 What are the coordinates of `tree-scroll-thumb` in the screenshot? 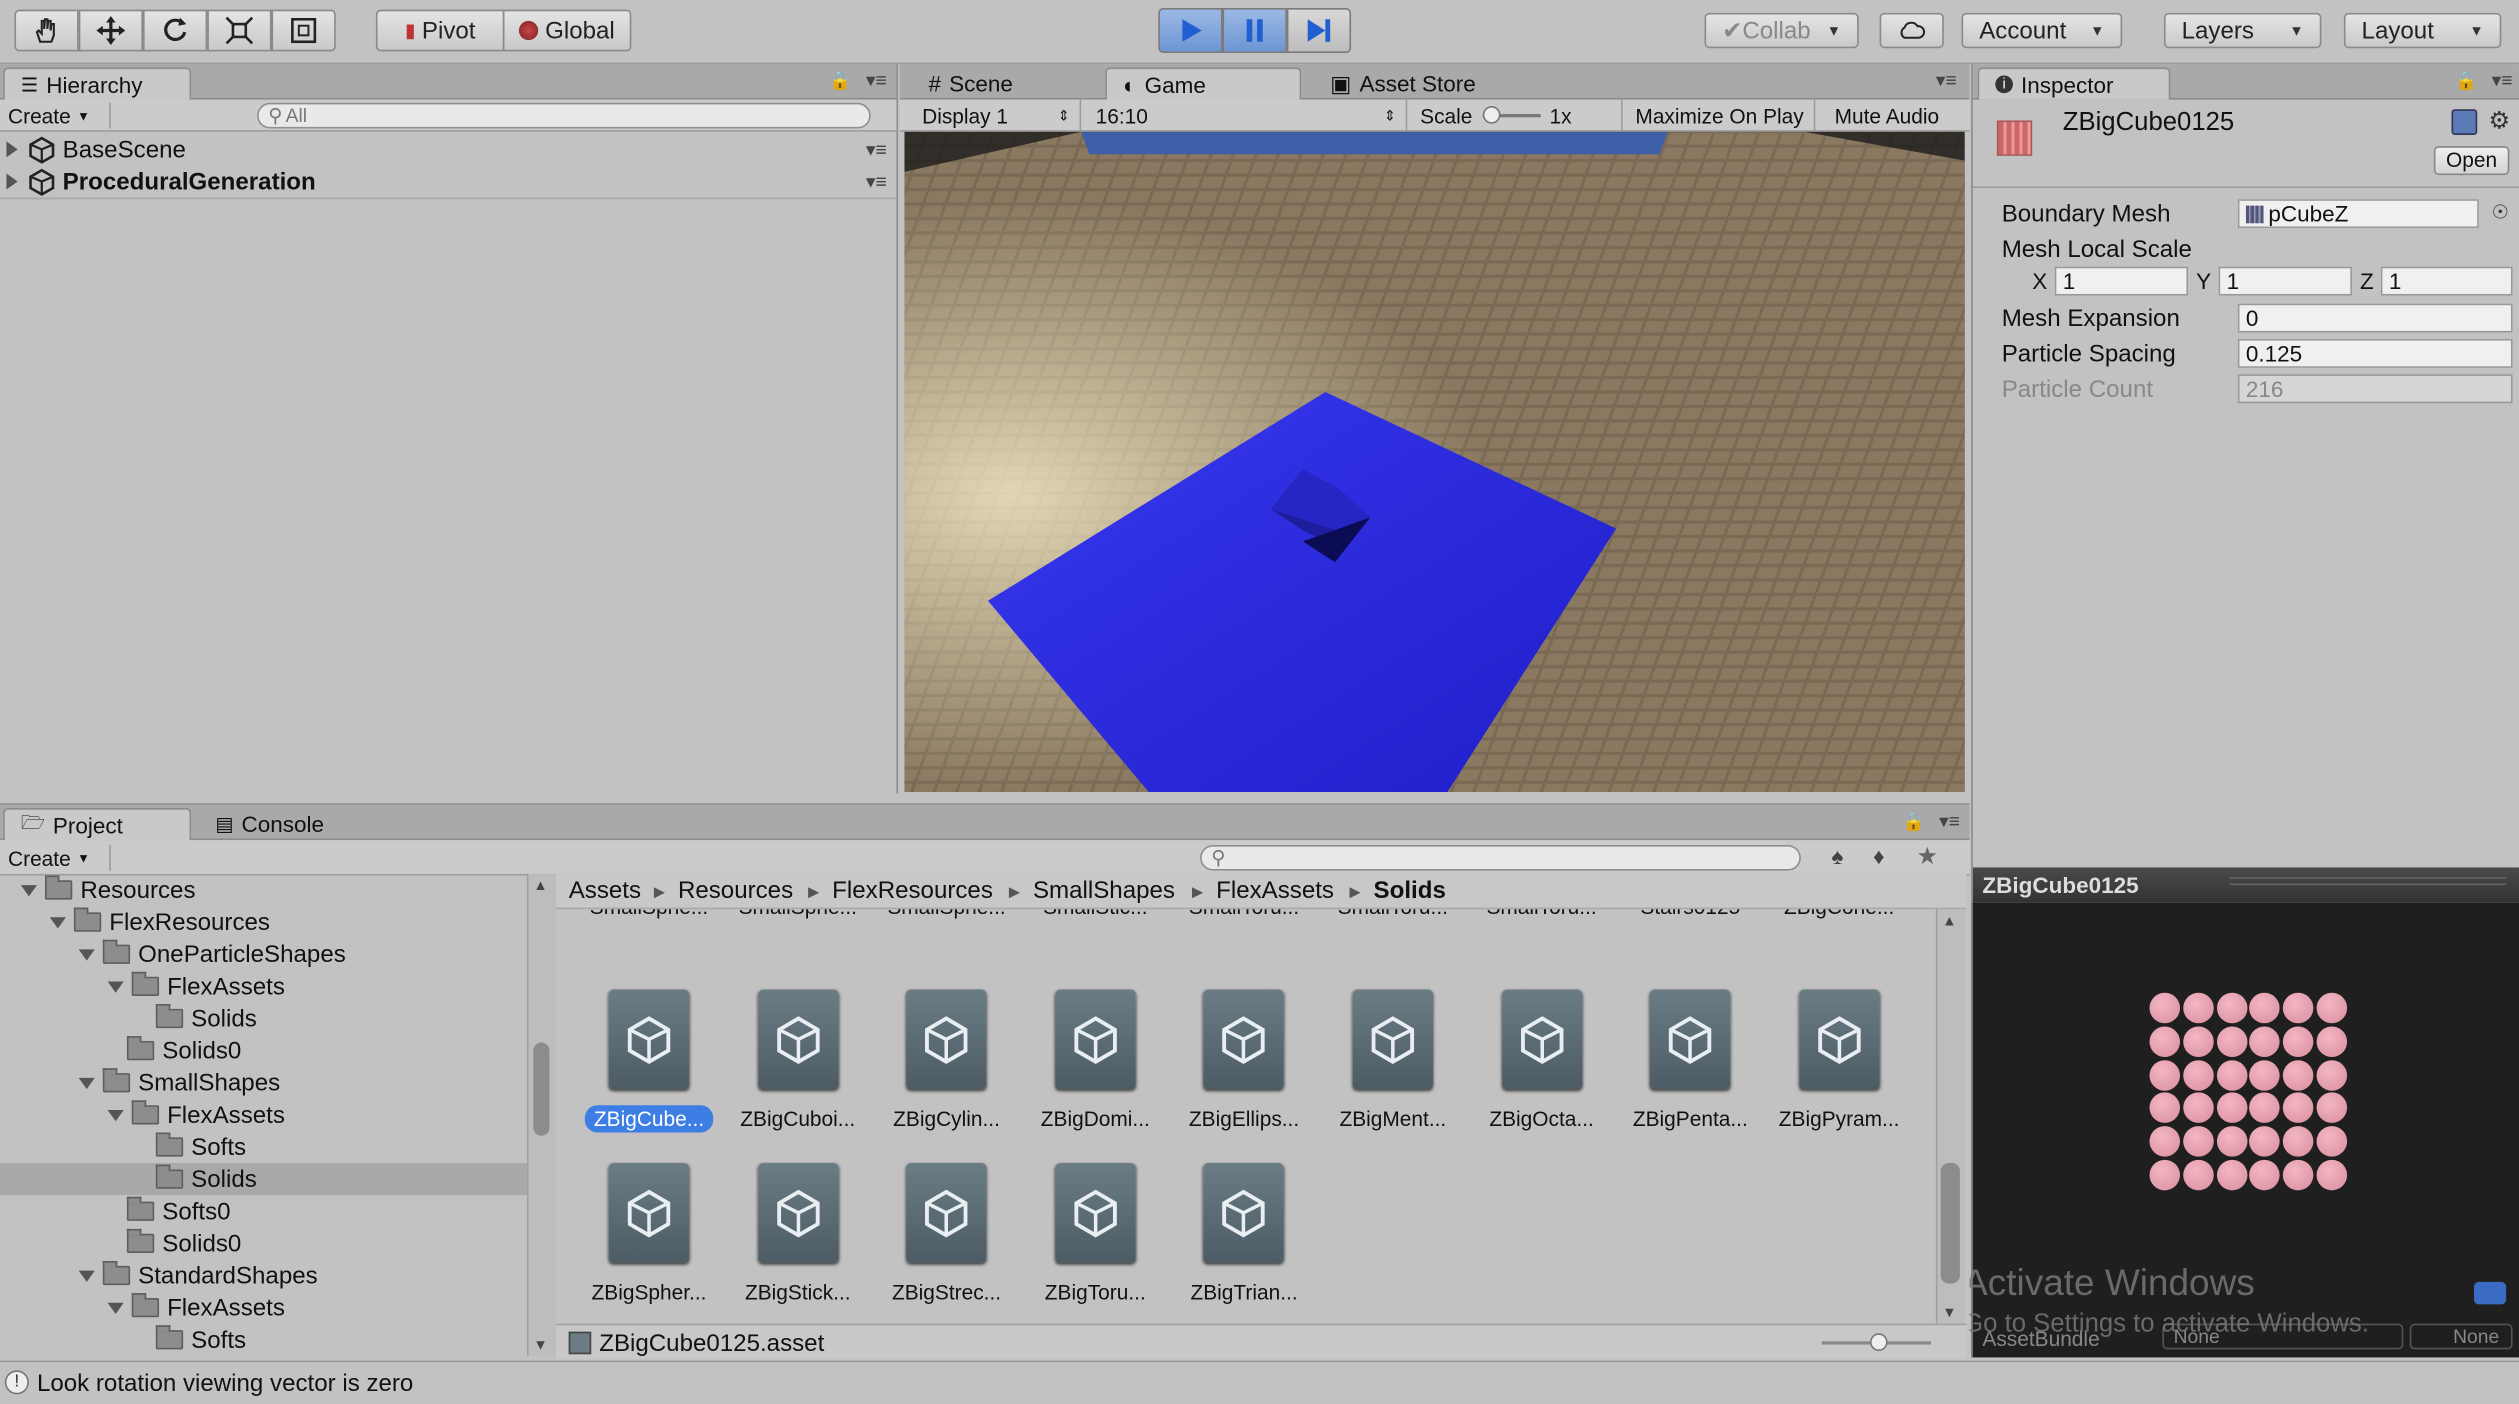 It's located at (541, 1089).